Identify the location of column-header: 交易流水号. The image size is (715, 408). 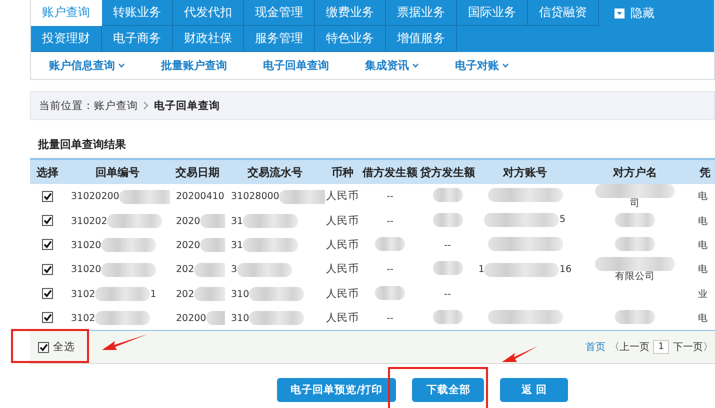
(275, 172).